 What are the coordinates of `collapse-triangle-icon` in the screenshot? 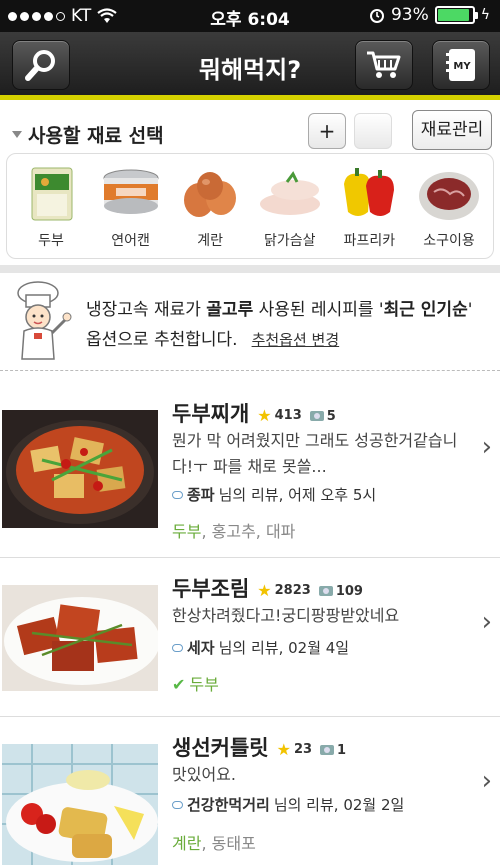 It's located at (17, 134).